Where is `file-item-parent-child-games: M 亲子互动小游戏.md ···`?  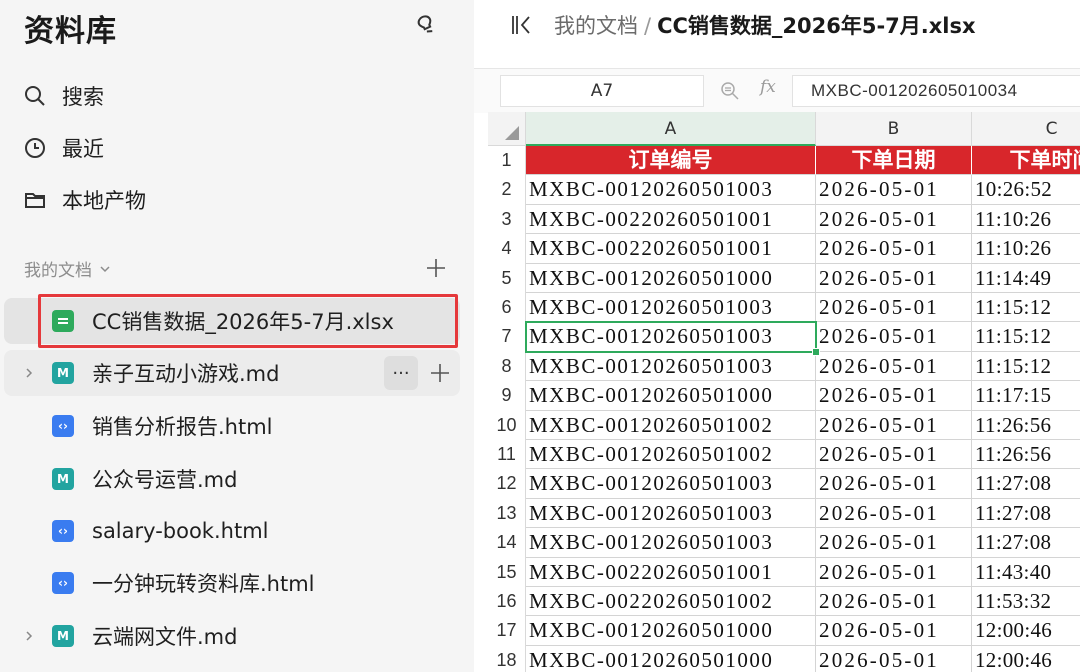
file-item-parent-child-games: M 亲子互动小游戏.md ··· is located at coordinates (232, 373).